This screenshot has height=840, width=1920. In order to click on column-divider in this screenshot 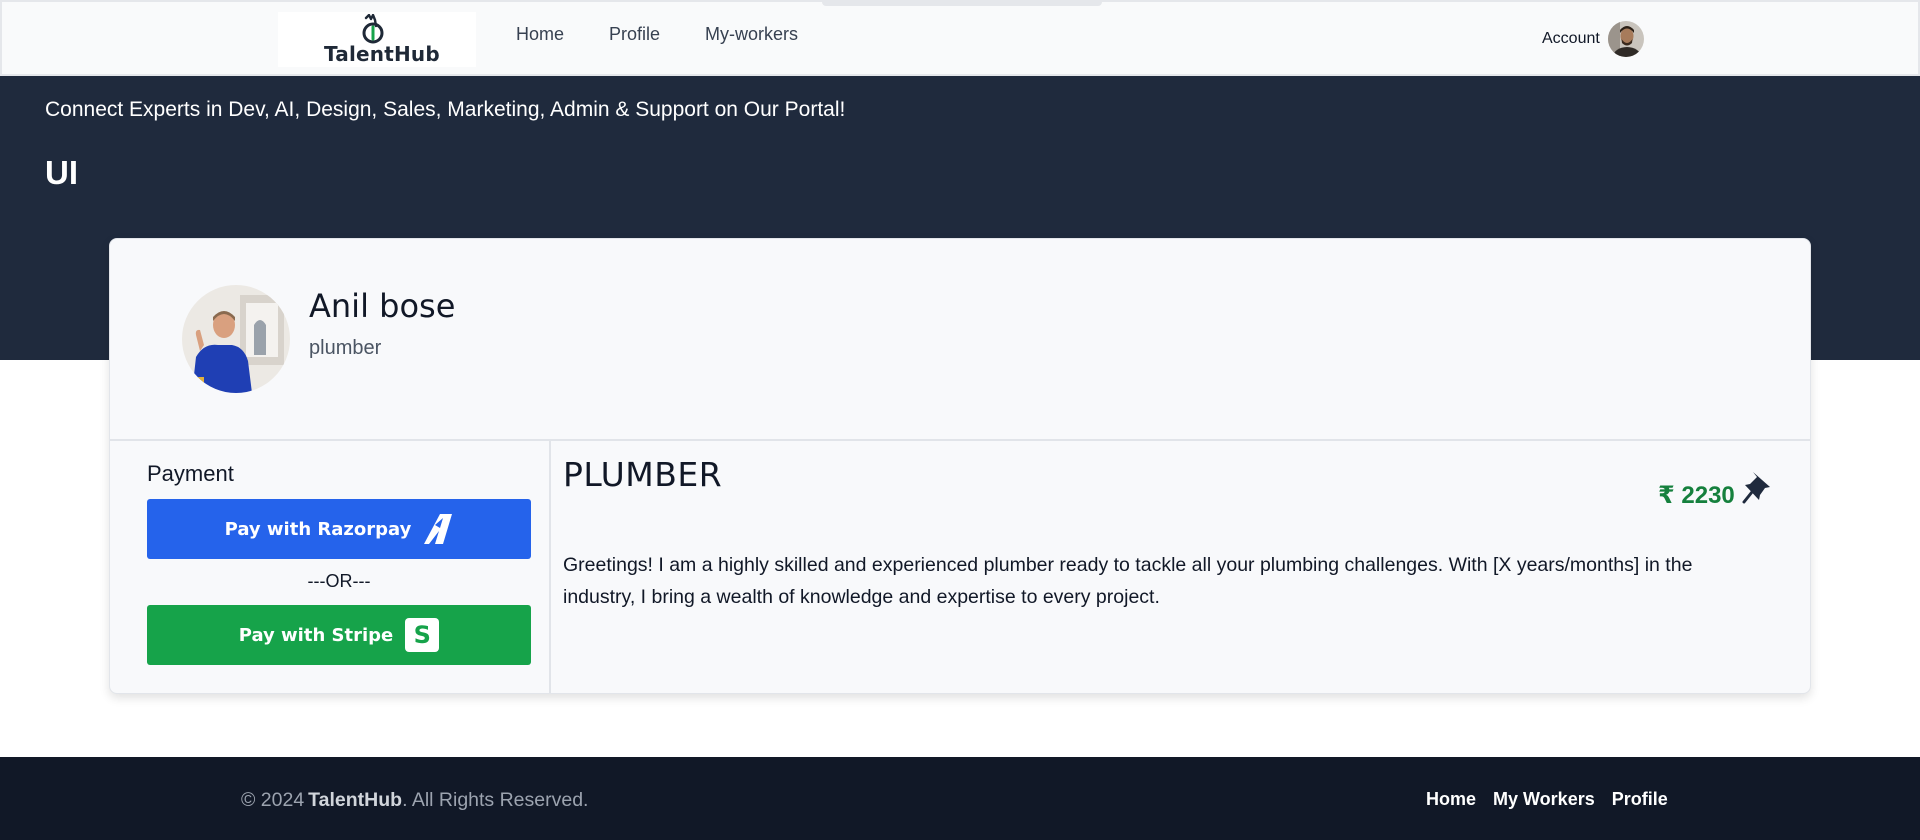, I will do `click(550, 566)`.